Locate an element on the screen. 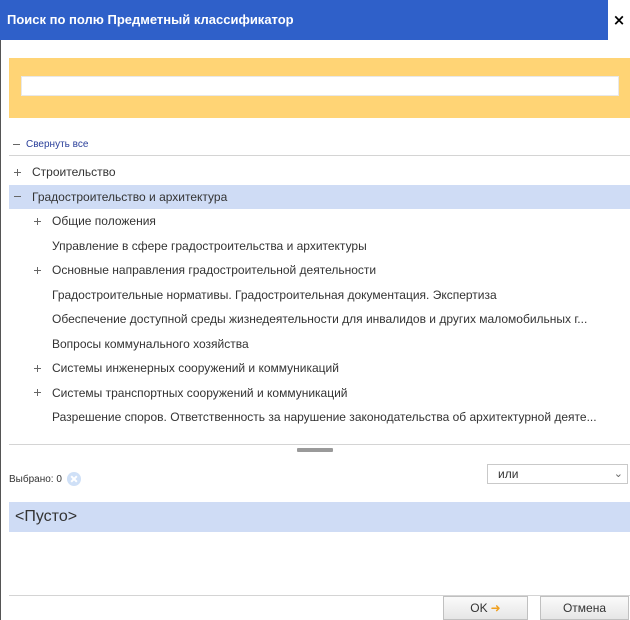 The width and height of the screenshot is (630, 620). clear-selection-icon is located at coordinates (73, 479).